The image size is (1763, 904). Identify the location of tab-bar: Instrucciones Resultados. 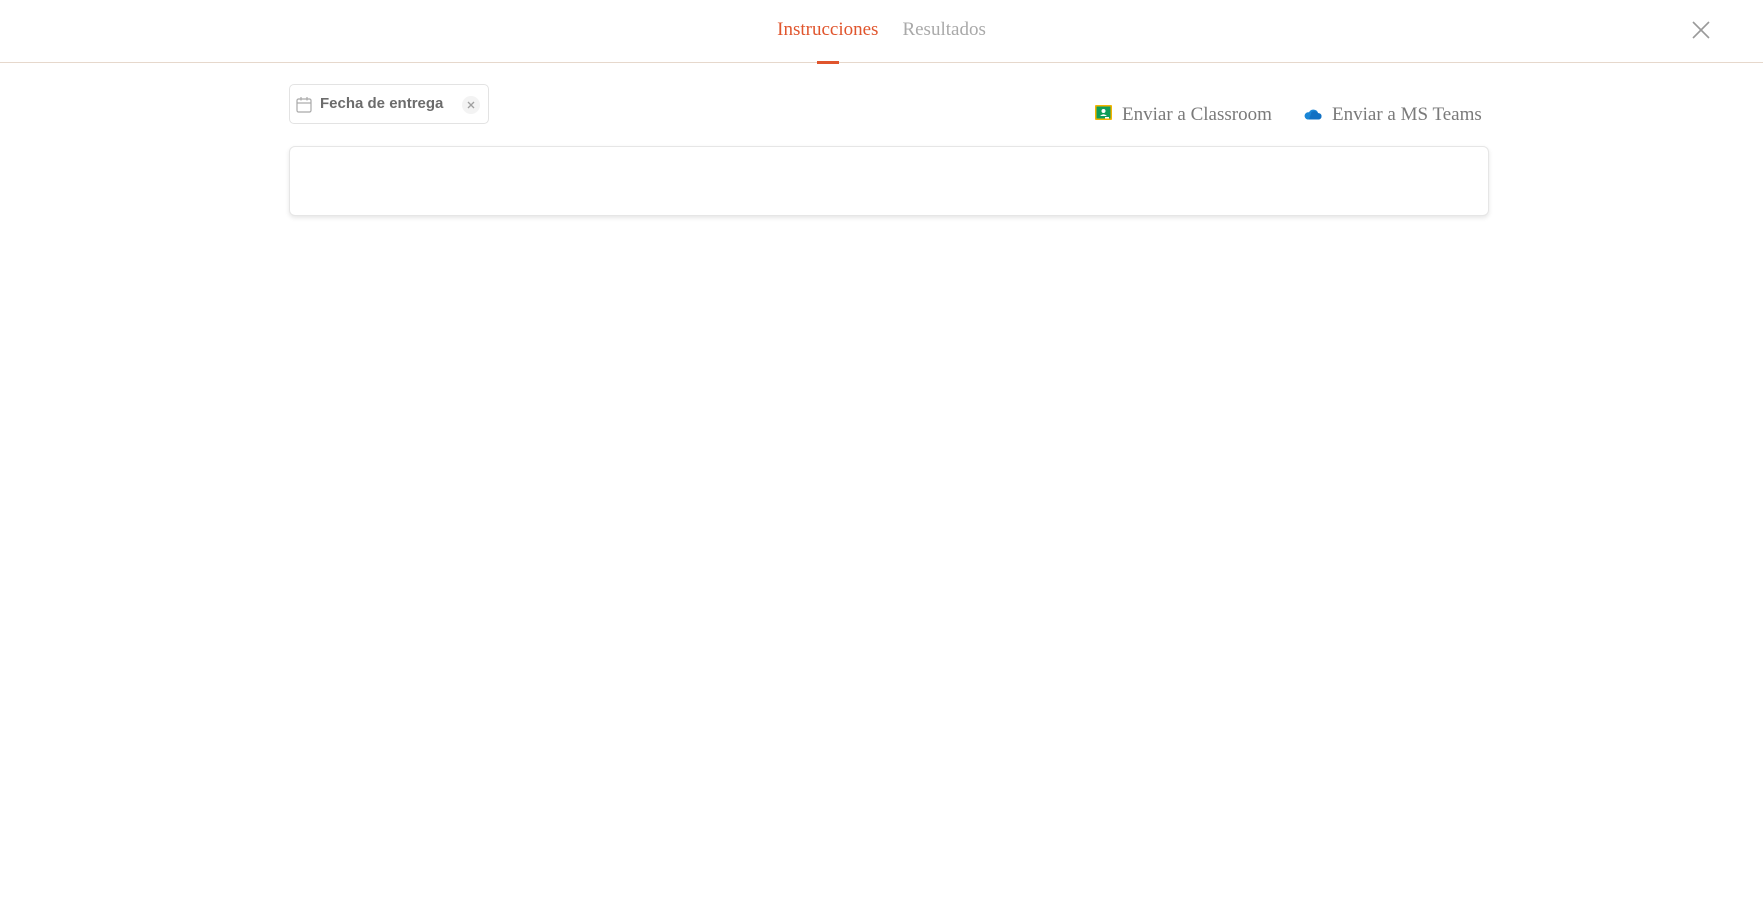
(881, 31).